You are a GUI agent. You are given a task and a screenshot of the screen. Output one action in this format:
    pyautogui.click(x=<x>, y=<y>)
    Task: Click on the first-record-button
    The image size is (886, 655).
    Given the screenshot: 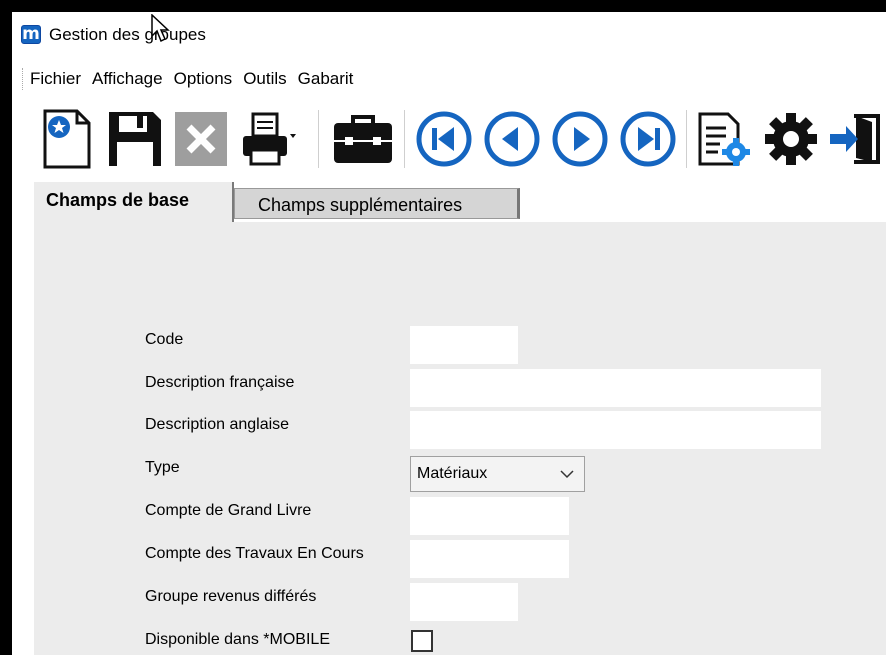 What is the action you would take?
    pyautogui.click(x=444, y=139)
    